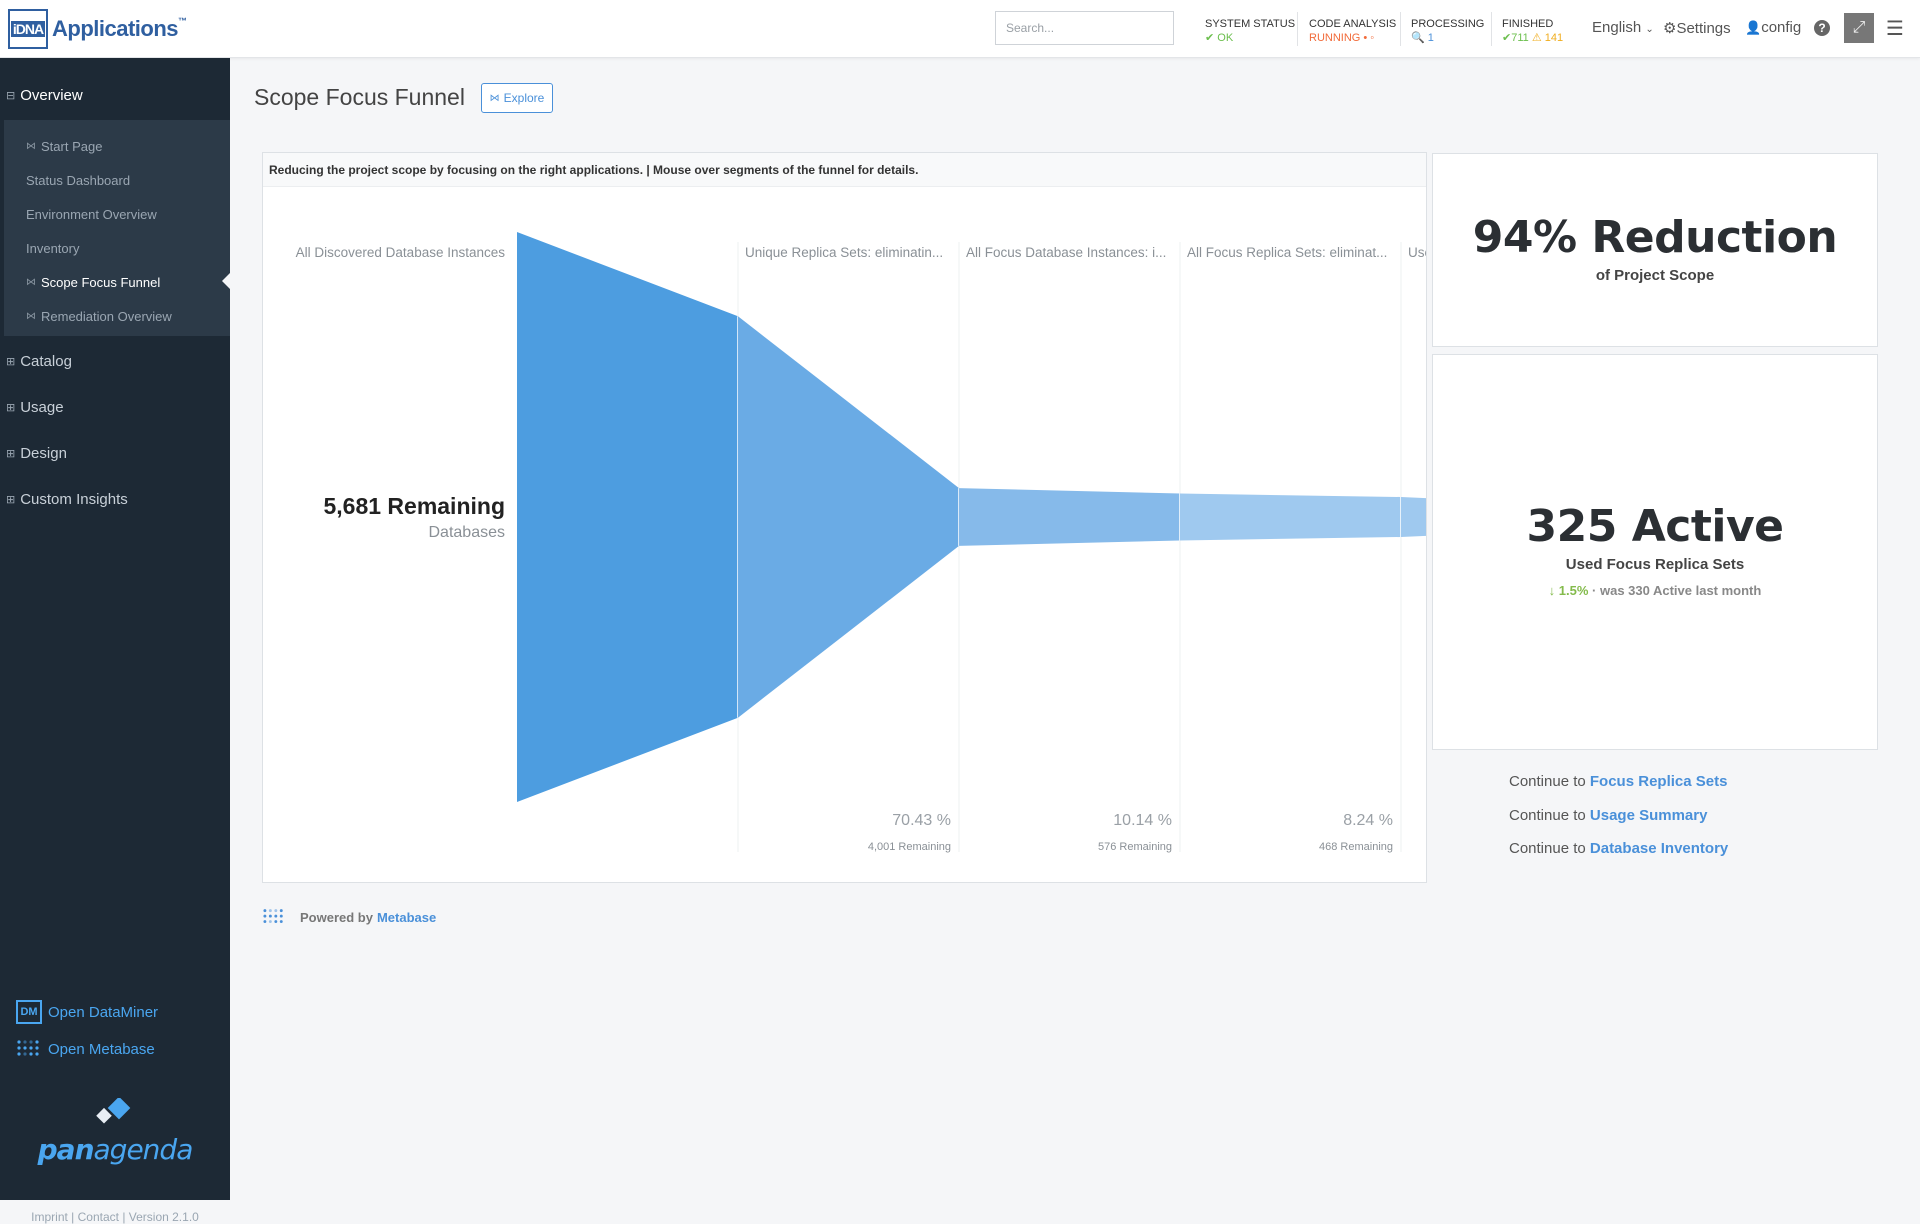  What do you see at coordinates (1781, 27) in the screenshot?
I see `user-name: config` at bounding box center [1781, 27].